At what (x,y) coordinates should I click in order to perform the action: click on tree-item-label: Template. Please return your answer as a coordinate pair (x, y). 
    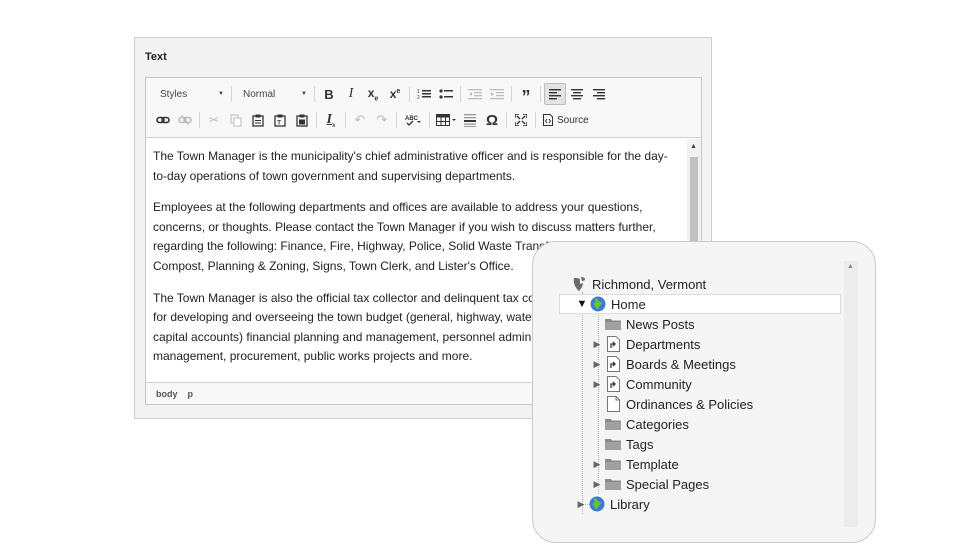
    Looking at the image, I should click on (652, 464).